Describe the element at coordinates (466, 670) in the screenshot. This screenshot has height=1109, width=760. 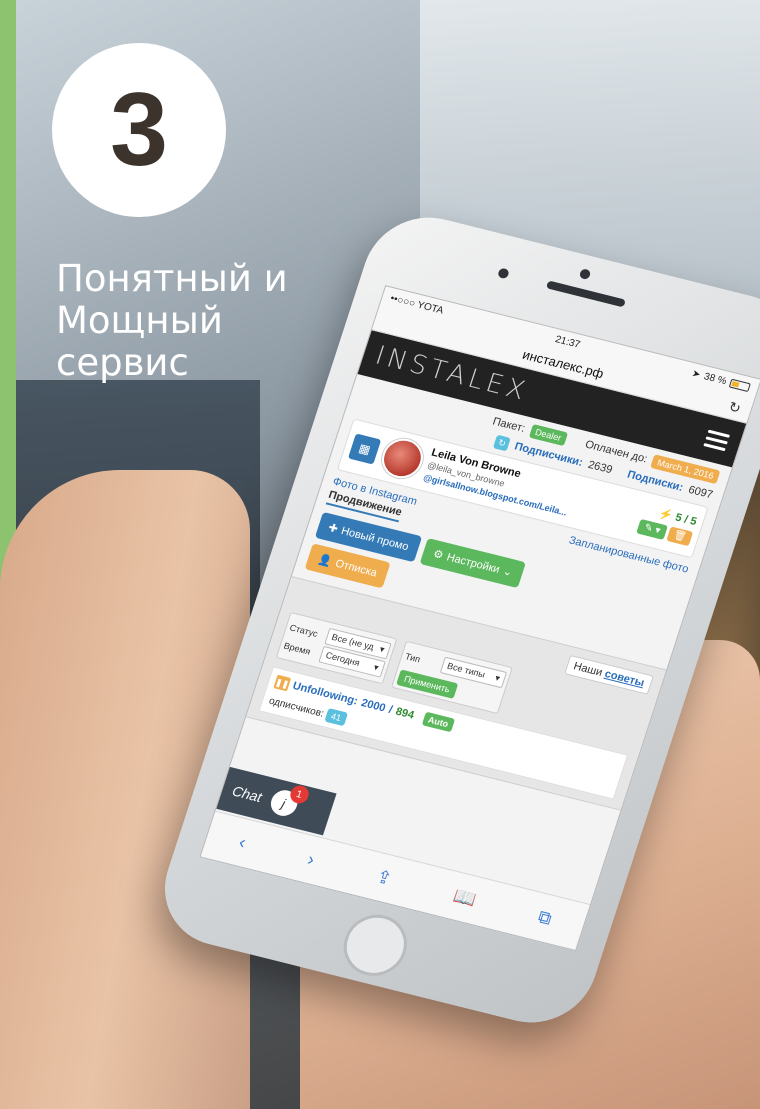
I see `type-value: Все типы` at that location.